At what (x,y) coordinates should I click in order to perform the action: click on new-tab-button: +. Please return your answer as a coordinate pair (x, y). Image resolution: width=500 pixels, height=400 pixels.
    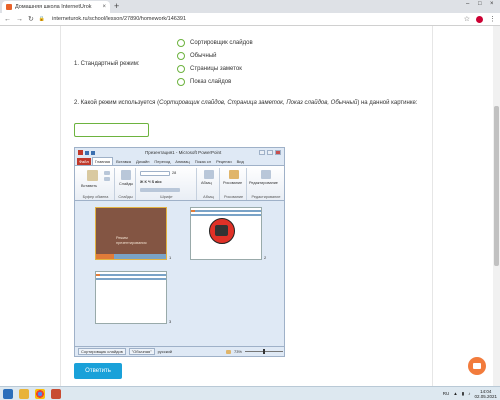
    Looking at the image, I should click on (116, 6).